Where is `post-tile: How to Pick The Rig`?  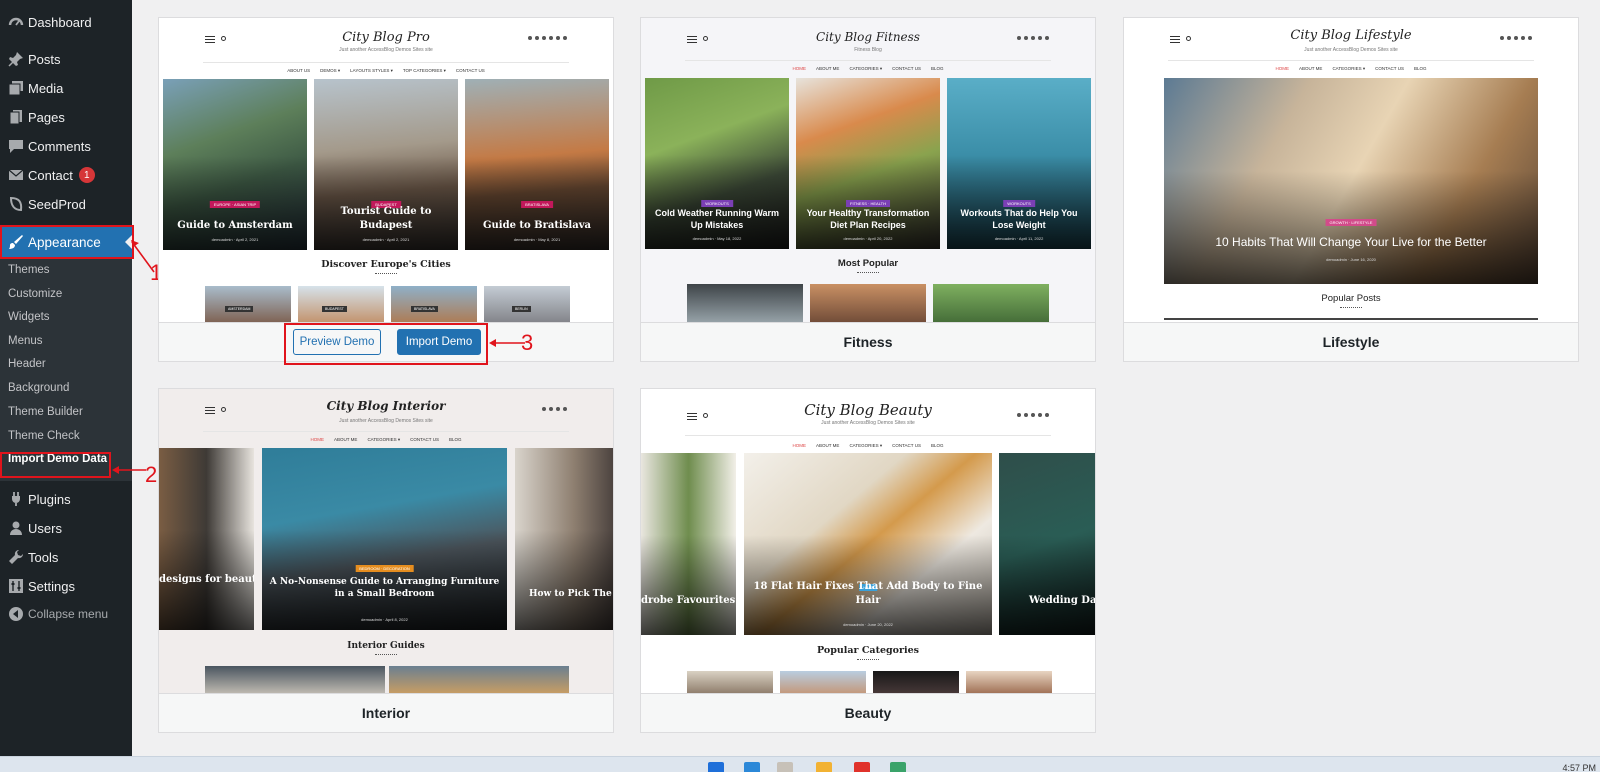
post-tile: How to Pick The Rig is located at coordinates (564, 539).